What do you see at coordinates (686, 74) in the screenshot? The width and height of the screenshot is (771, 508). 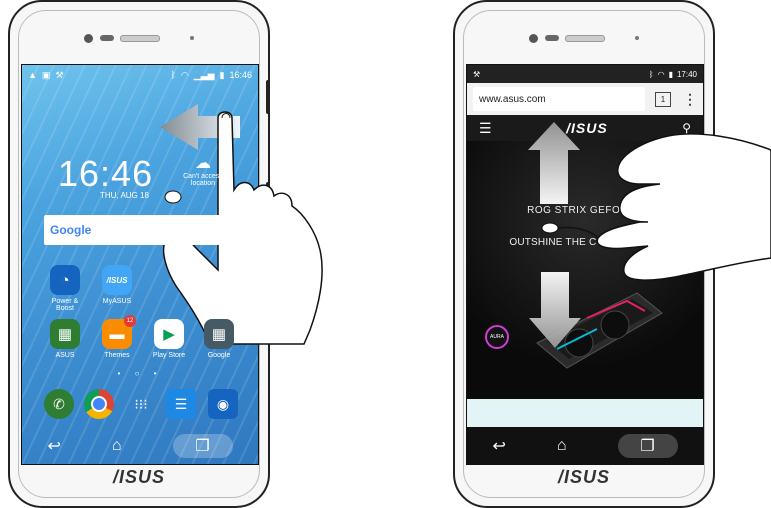 I see `status-time: 17:40` at bounding box center [686, 74].